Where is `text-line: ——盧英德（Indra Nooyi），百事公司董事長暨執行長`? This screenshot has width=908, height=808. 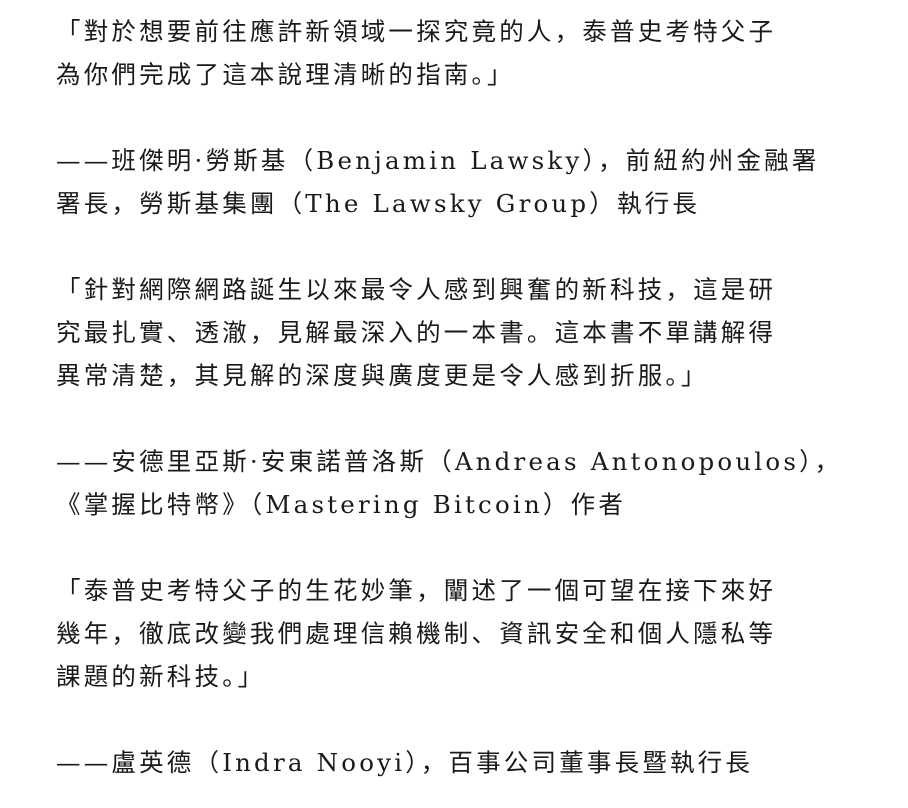 text-line: ——盧英德（Indra Nooyi），百事公司董事長暨執行長 is located at coordinates (405, 762).